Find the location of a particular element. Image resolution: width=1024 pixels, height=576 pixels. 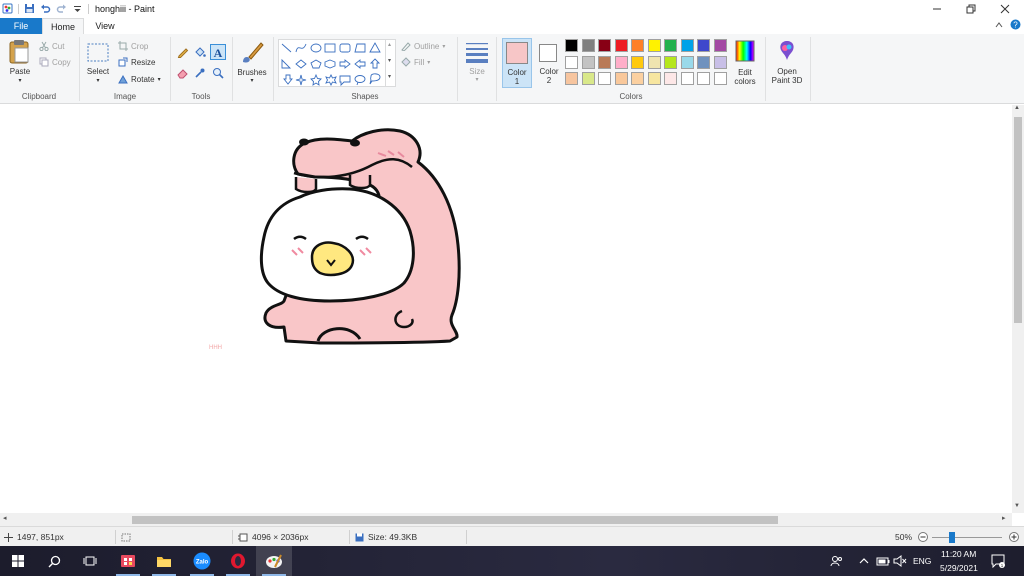

color2-button: Color 2 is located at coordinates (549, 63).